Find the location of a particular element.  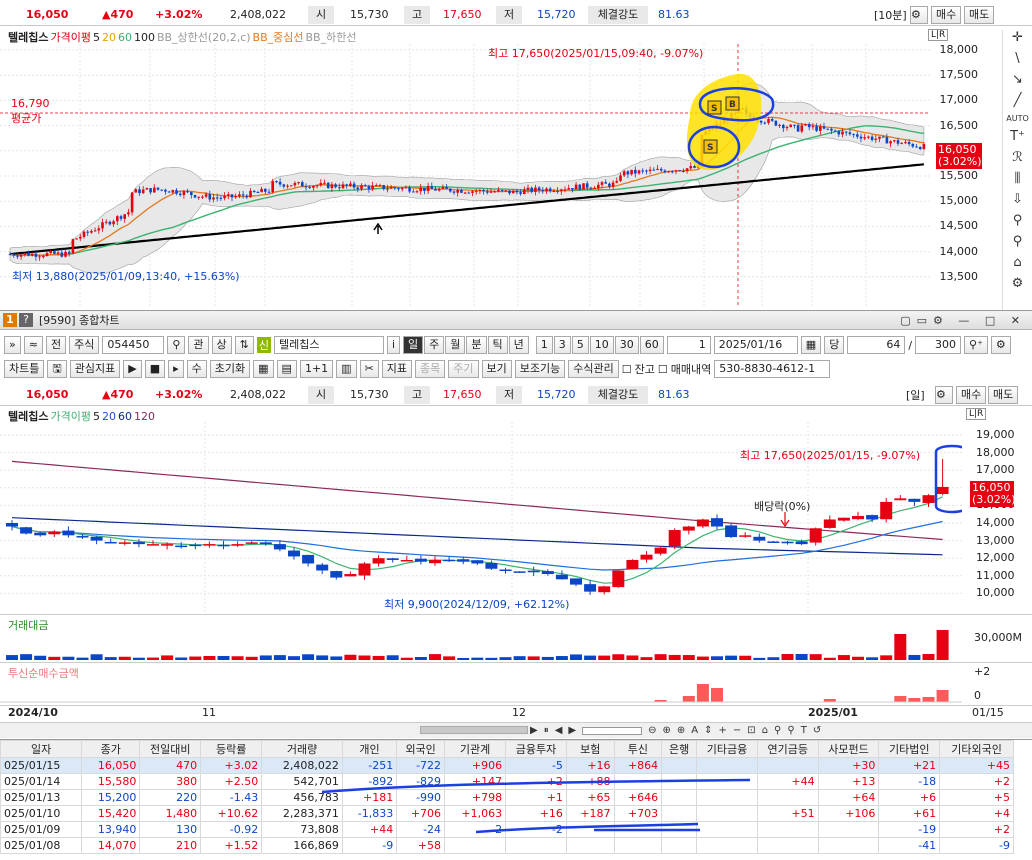

daily-interval: [일] is located at coordinates (915, 395).